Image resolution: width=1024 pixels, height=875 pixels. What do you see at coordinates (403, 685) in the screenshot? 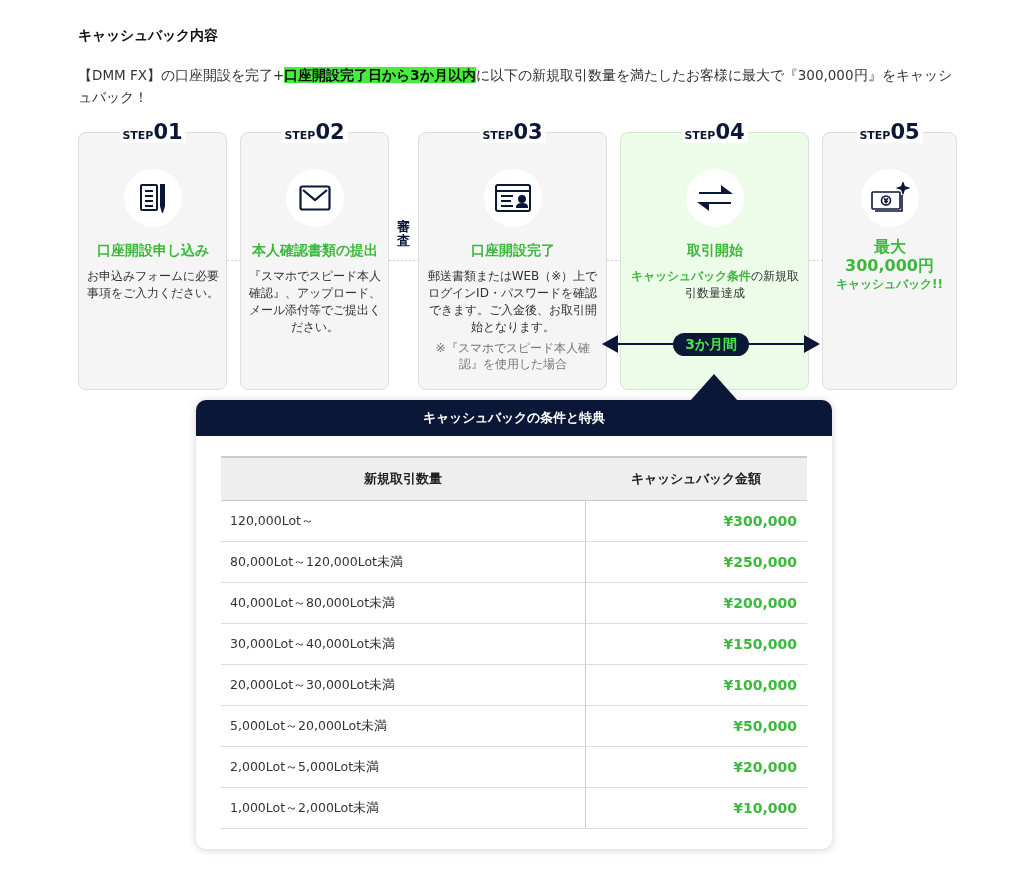
I see `lot-cell: 20,000Lot～30,000Lot未満` at bounding box center [403, 685].